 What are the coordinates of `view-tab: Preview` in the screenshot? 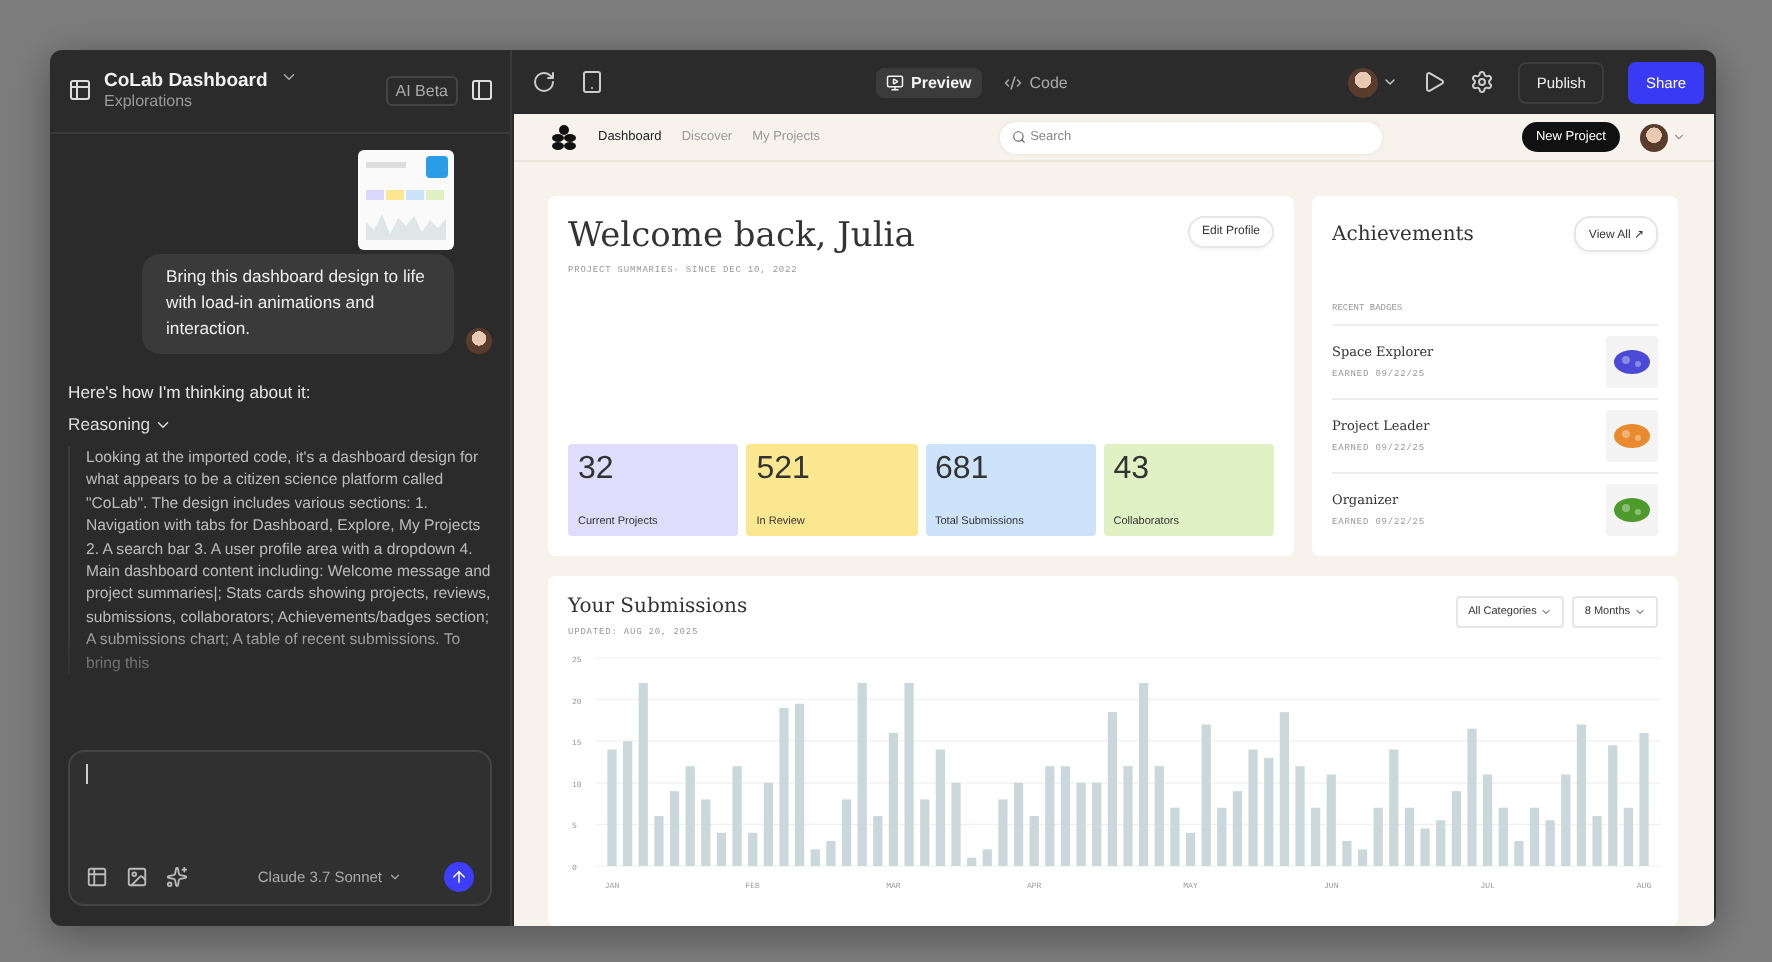 It's located at (928, 82).